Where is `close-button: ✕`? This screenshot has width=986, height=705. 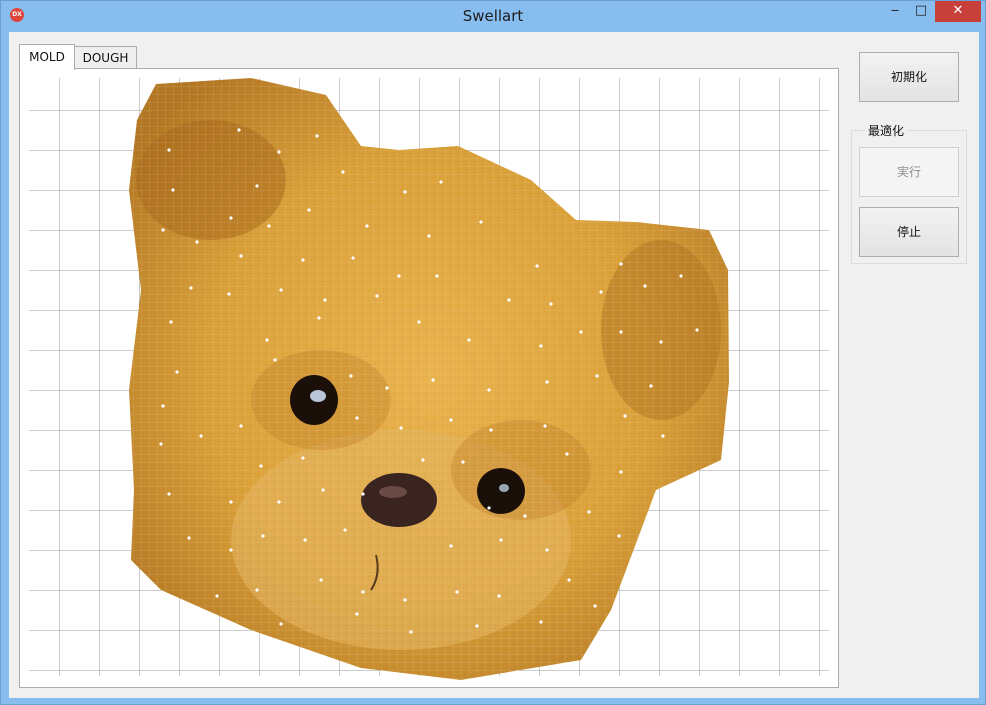
close-button: ✕ is located at coordinates (958, 11).